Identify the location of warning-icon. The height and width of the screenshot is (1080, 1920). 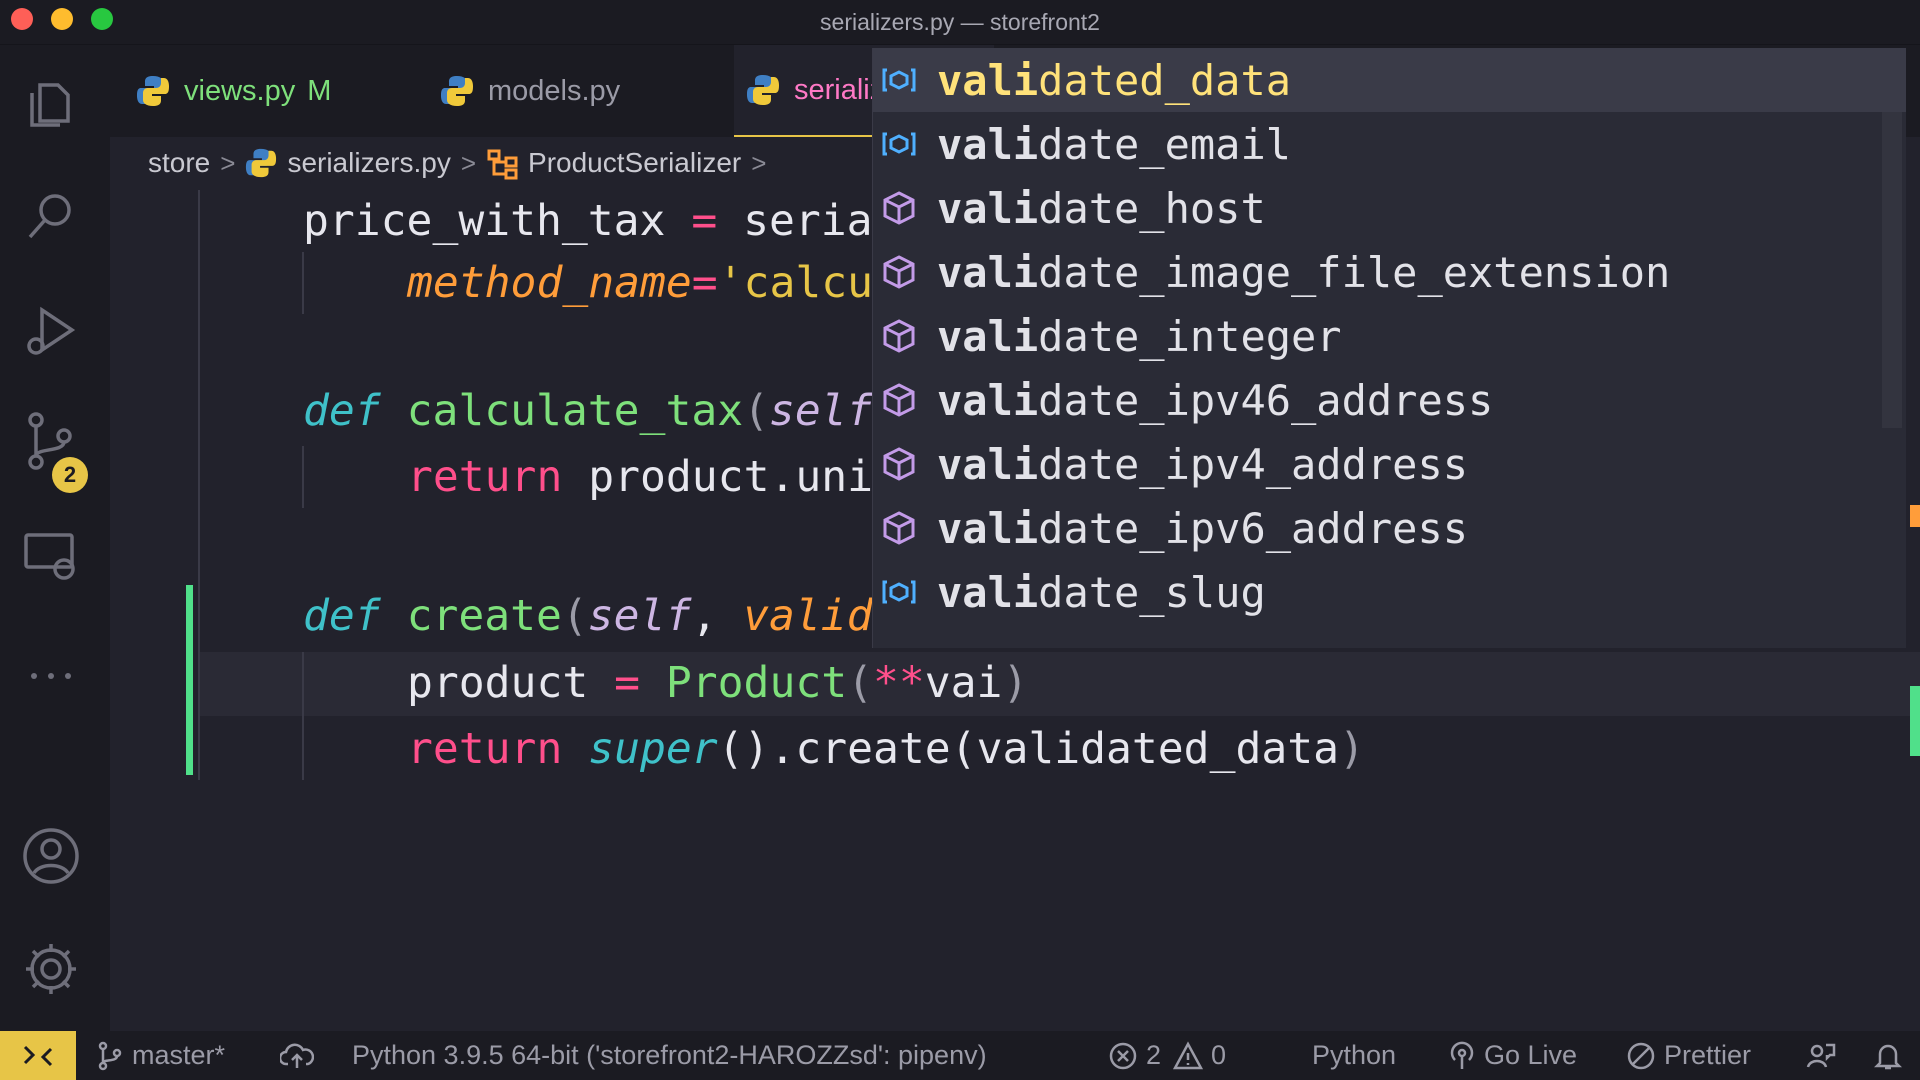
(1188, 1054).